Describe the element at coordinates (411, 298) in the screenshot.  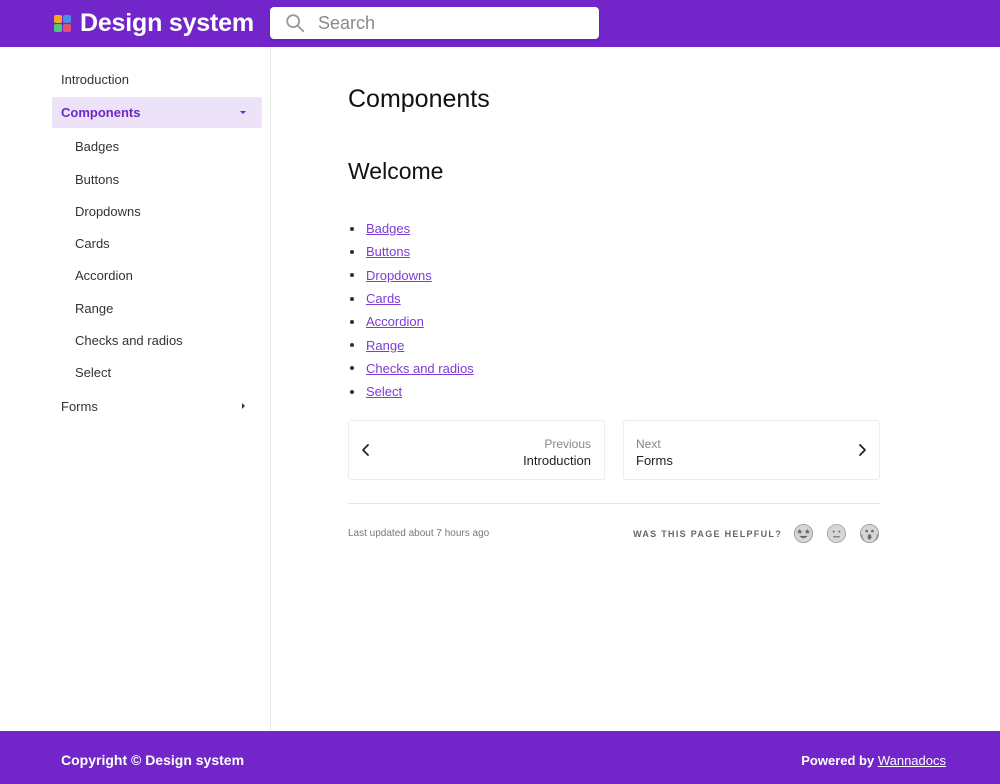
I see `list-item: Cards` at that location.